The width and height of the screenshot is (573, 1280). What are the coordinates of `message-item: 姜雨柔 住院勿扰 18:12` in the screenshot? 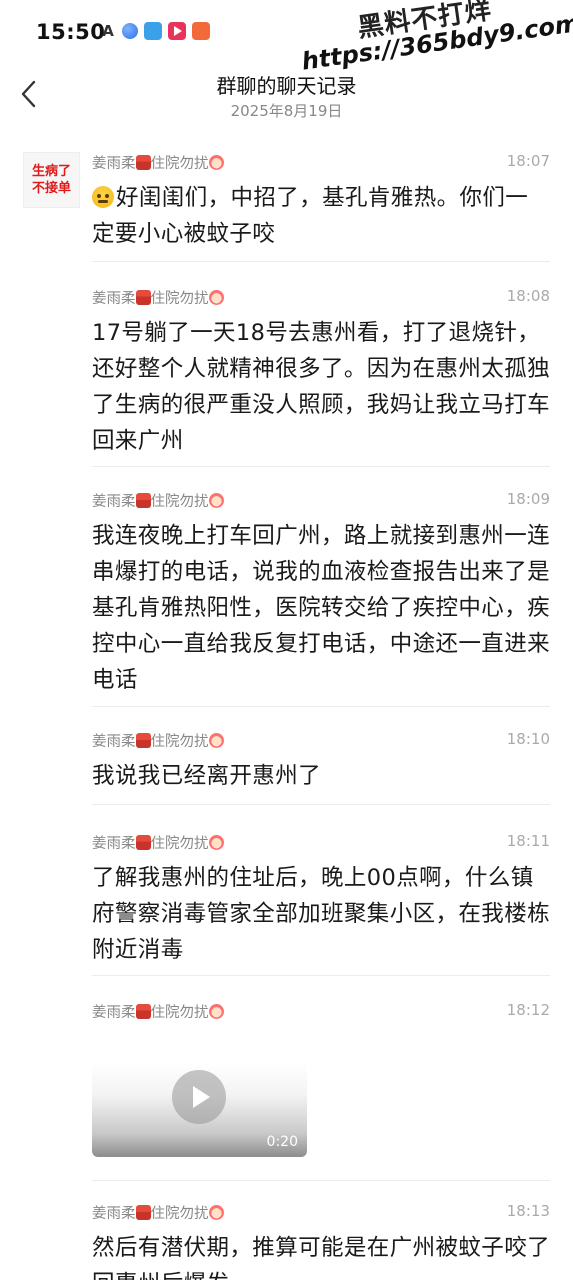 It's located at (321, 1012).